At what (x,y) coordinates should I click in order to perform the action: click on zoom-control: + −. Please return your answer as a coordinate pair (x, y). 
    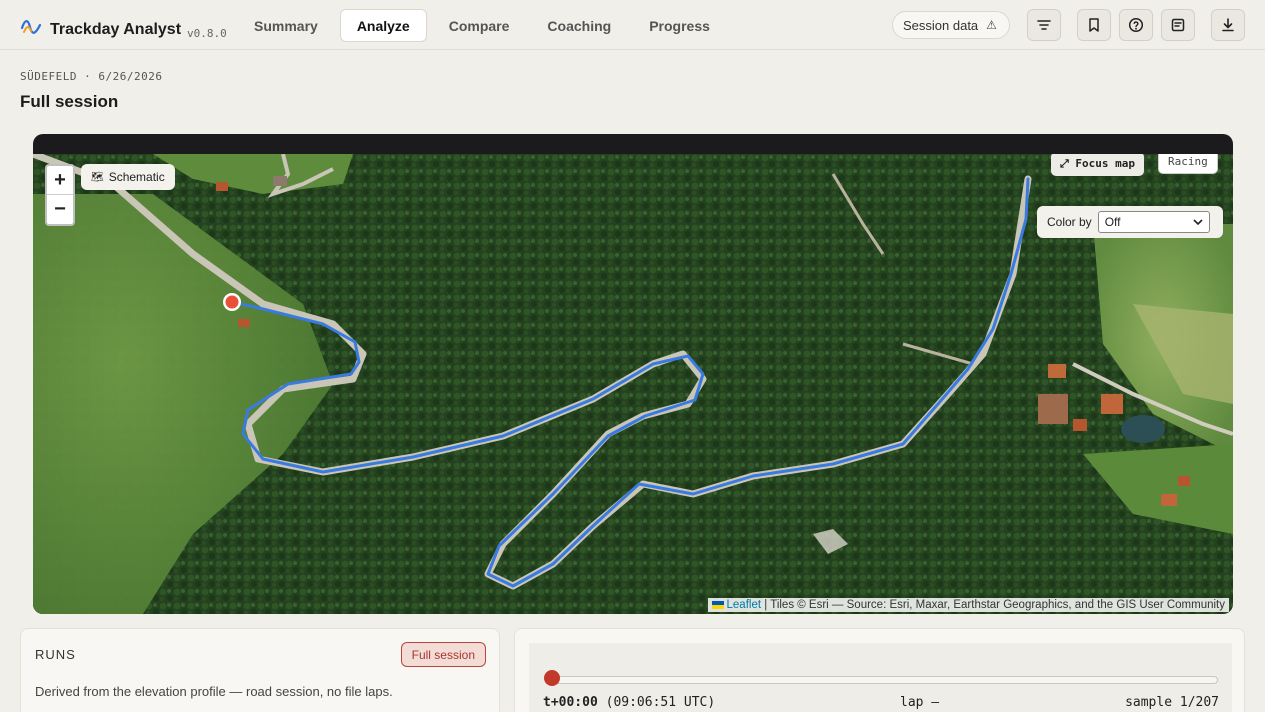
    Looking at the image, I should click on (60, 195).